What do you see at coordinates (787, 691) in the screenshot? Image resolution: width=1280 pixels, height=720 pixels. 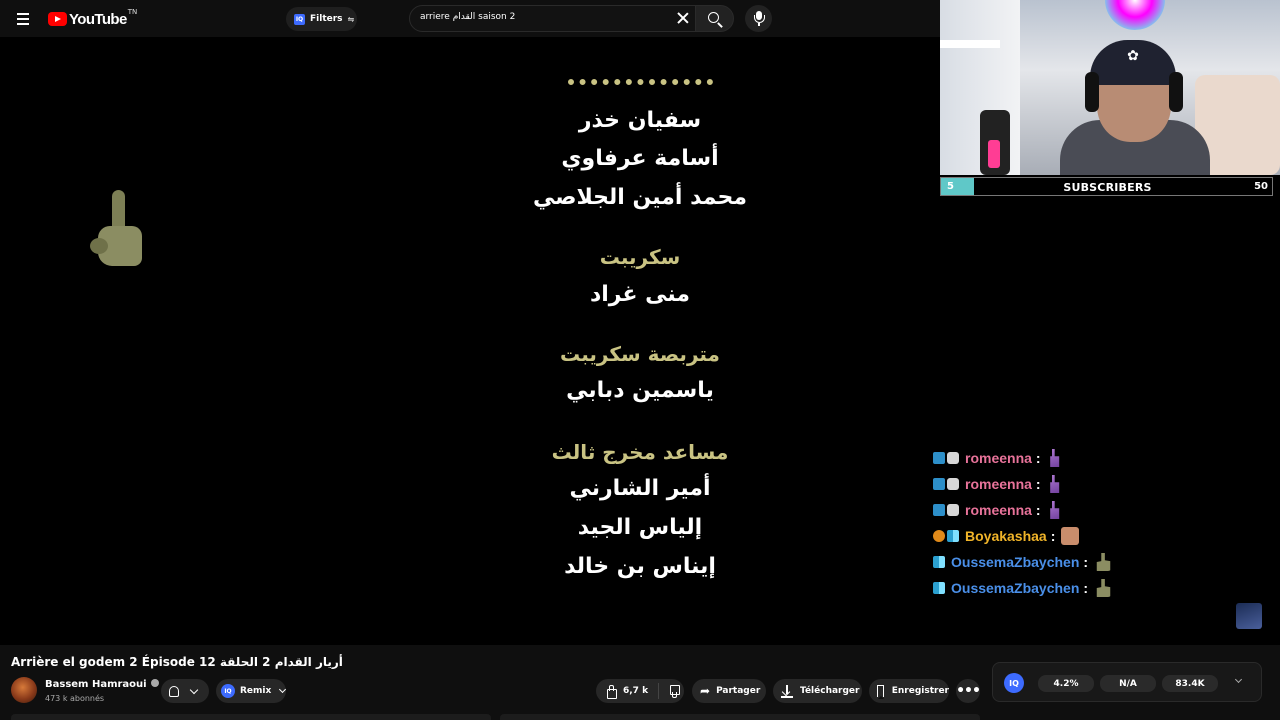 I see `download-icon` at bounding box center [787, 691].